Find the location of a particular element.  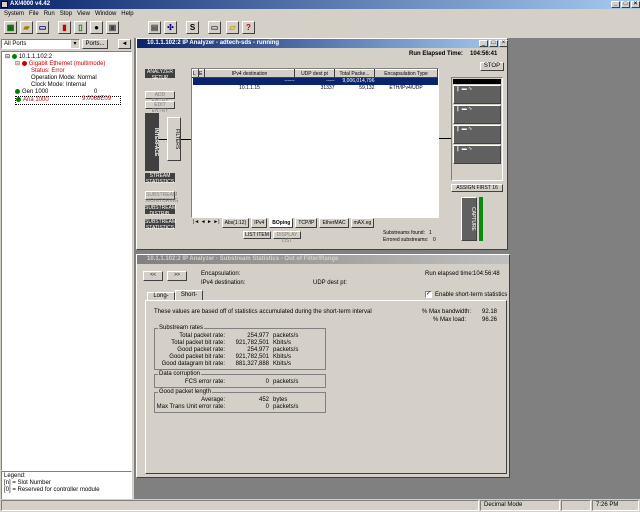

tab-max-eg: mAX.eg is located at coordinates (362, 223).